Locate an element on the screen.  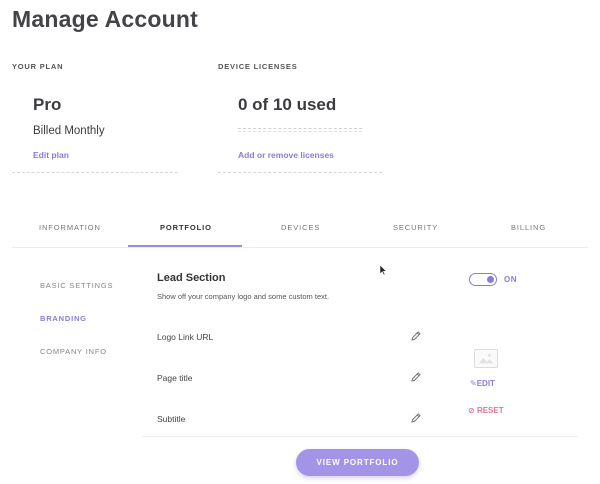
pencil-icon: ✎ is located at coordinates (473, 383).